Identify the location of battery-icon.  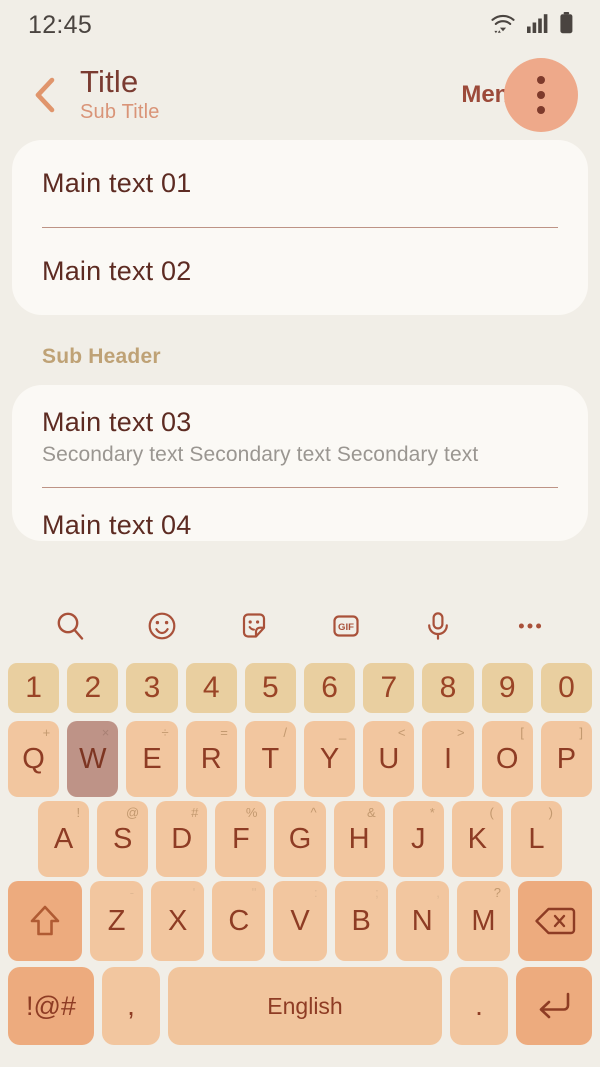
(566, 25).